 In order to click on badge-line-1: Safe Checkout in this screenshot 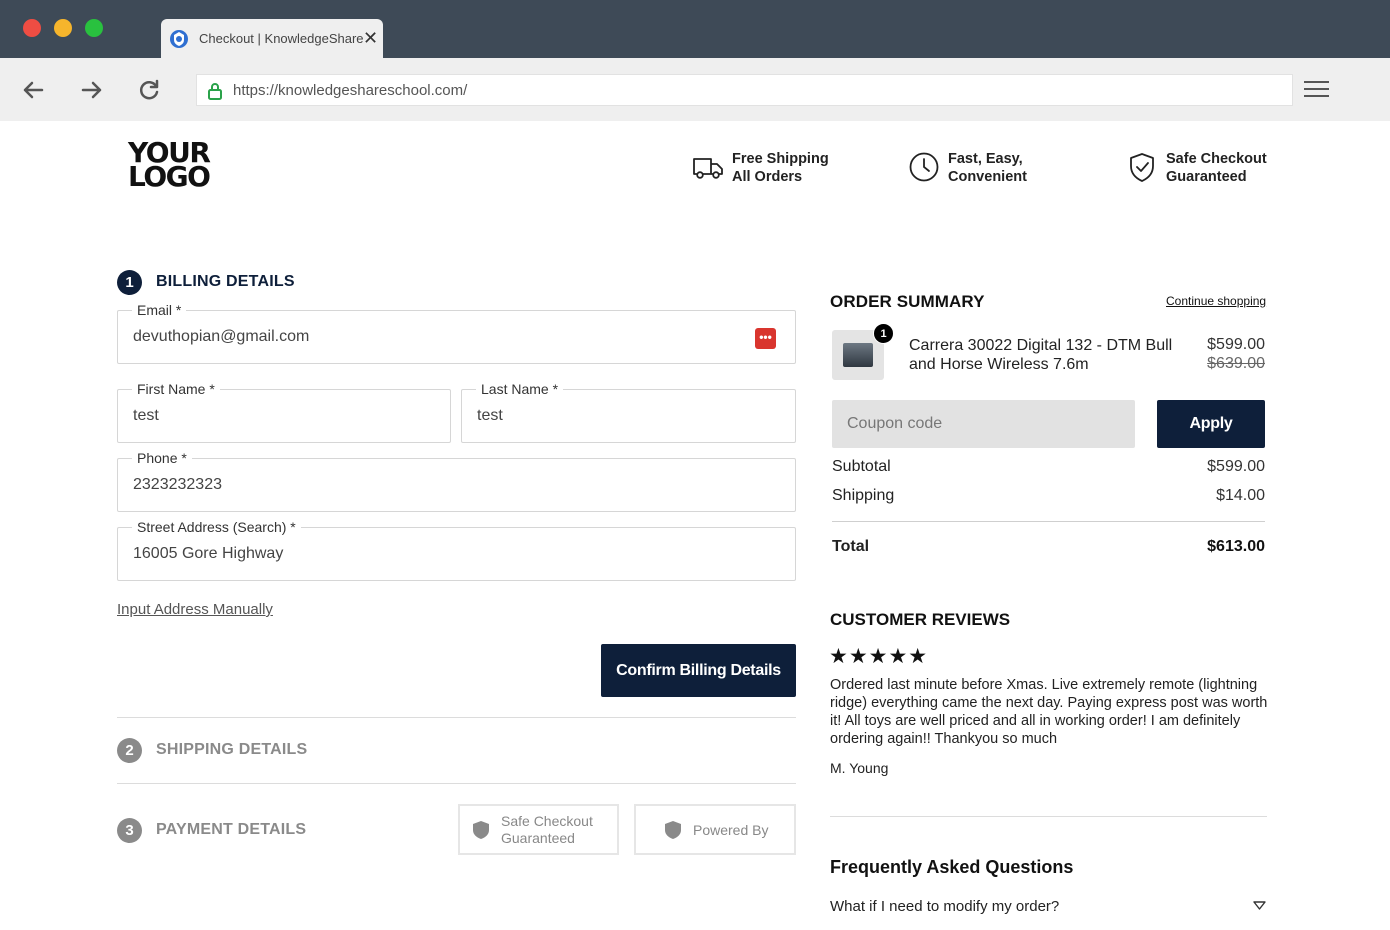, I will do `click(547, 821)`.